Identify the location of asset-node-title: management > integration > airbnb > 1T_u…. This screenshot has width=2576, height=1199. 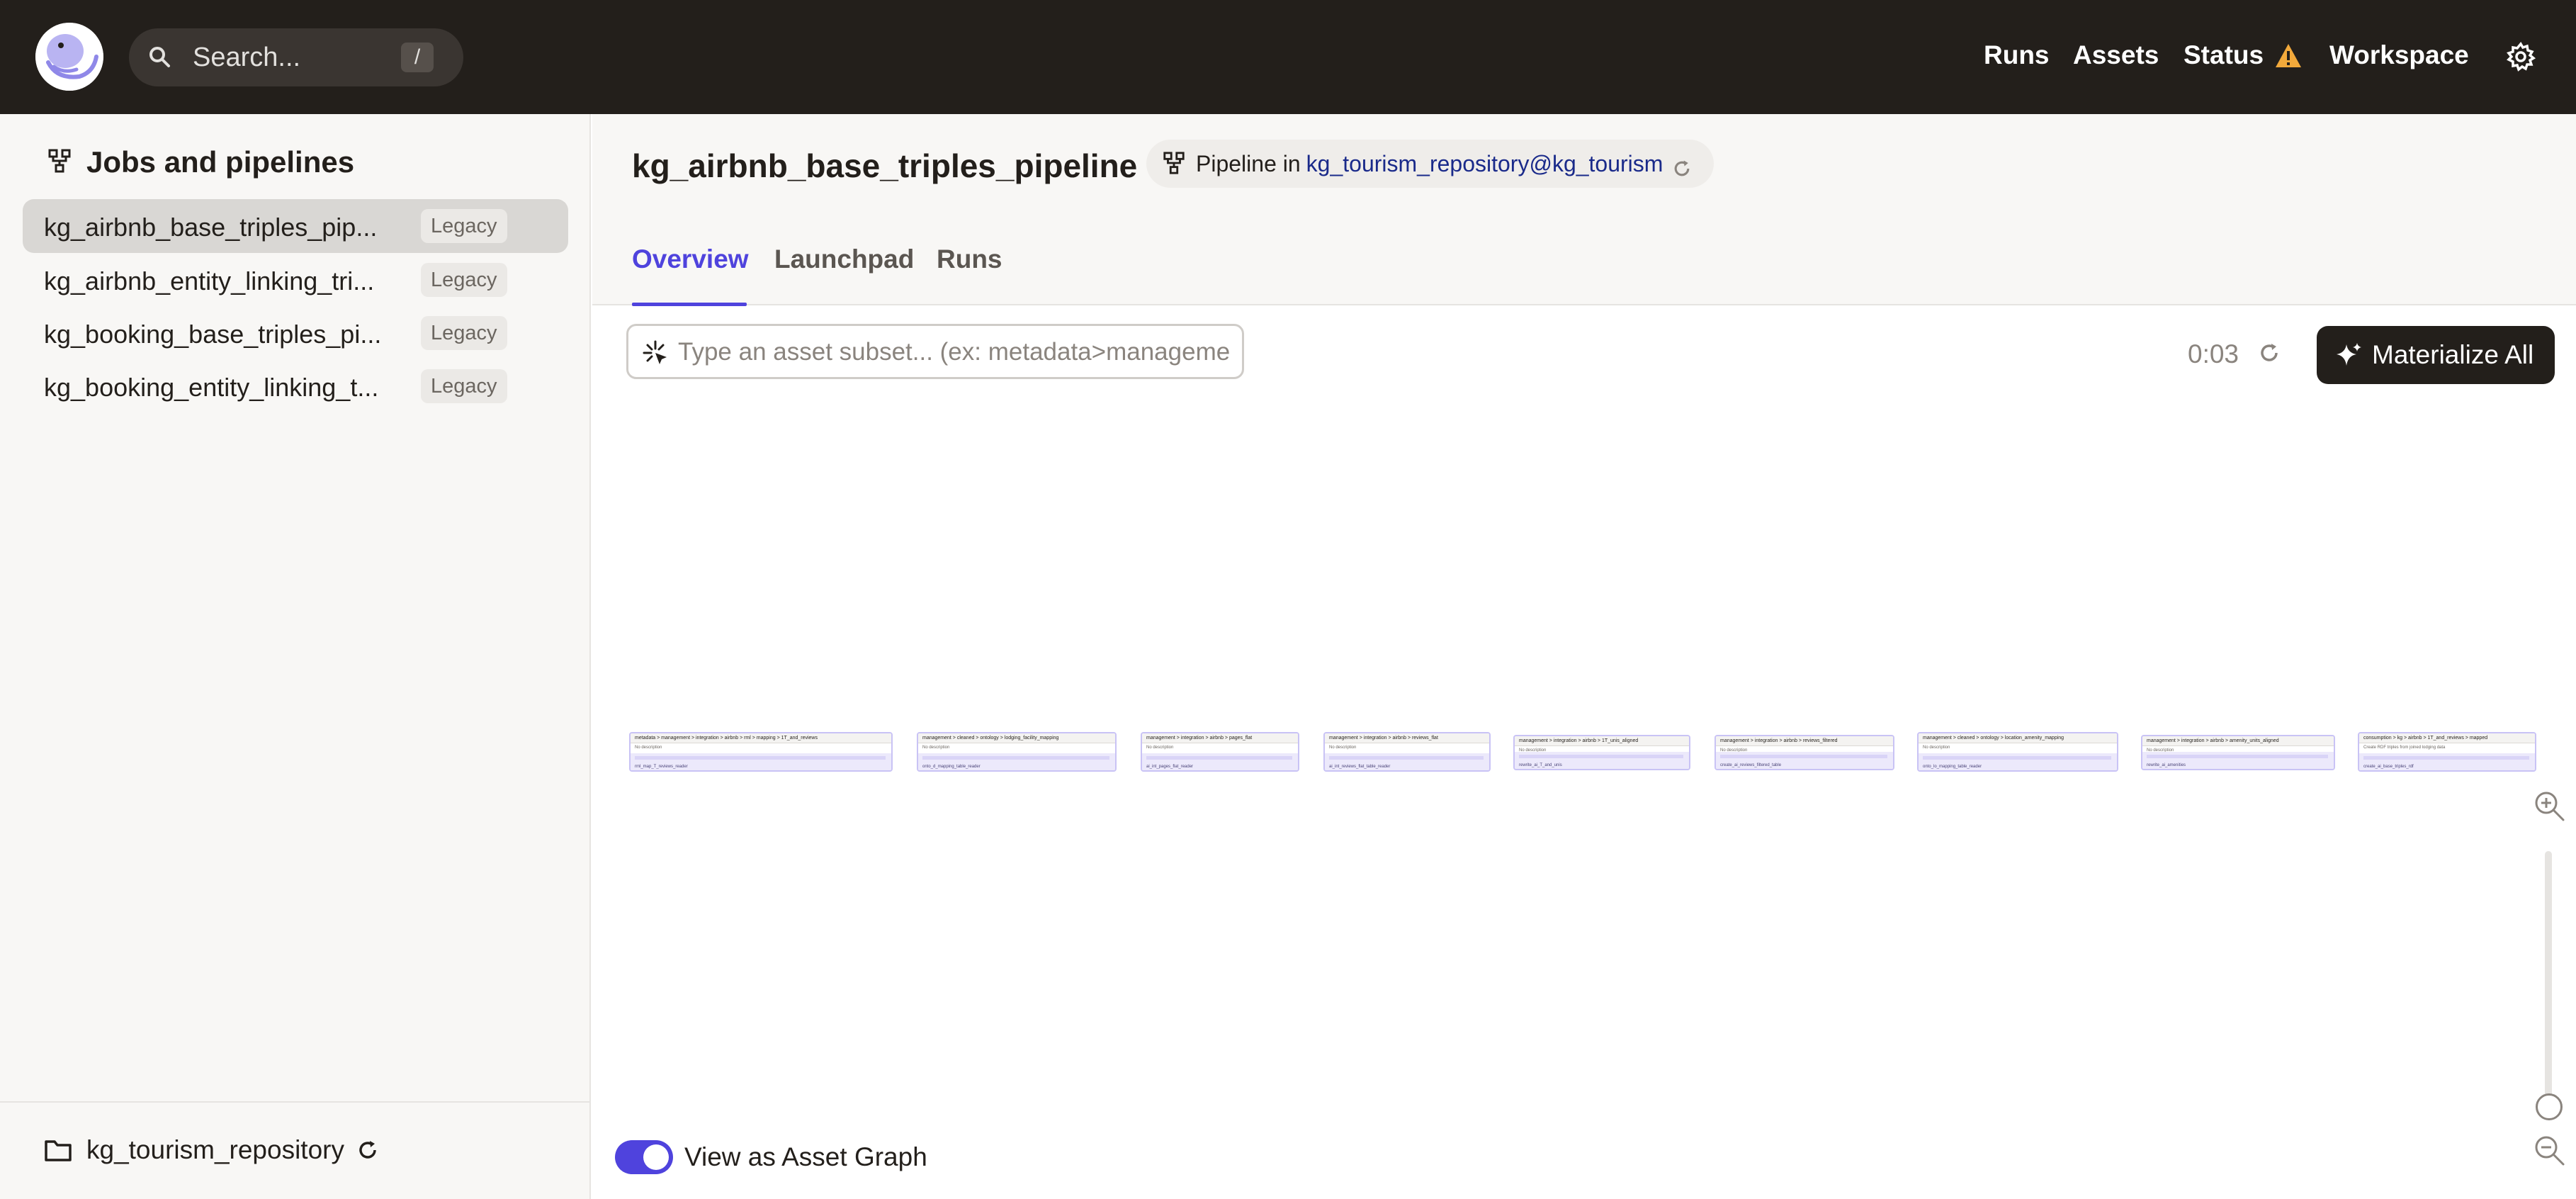
(1602, 741).